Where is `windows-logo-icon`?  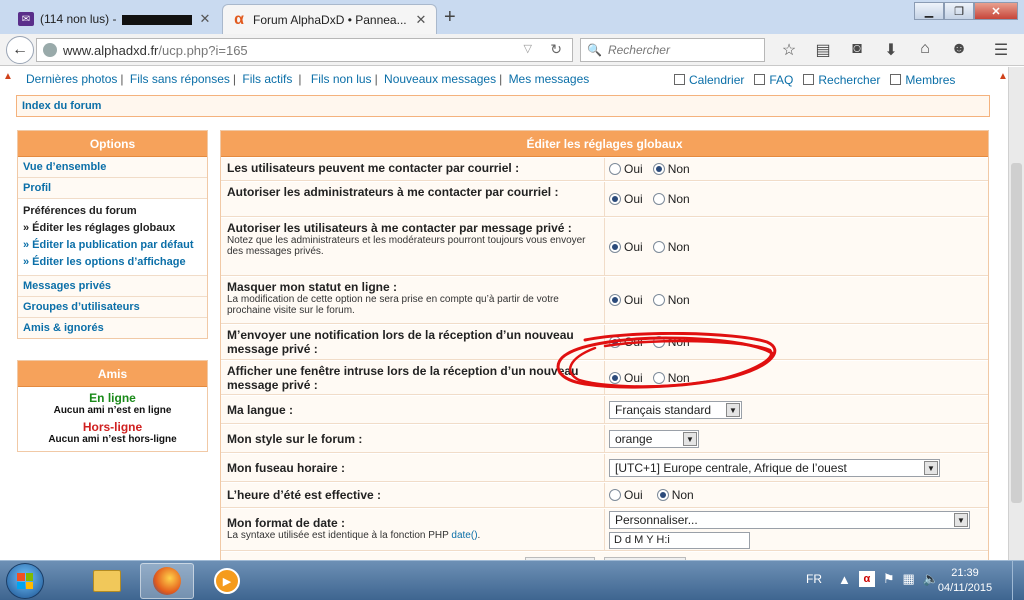 windows-logo-icon is located at coordinates (25, 581).